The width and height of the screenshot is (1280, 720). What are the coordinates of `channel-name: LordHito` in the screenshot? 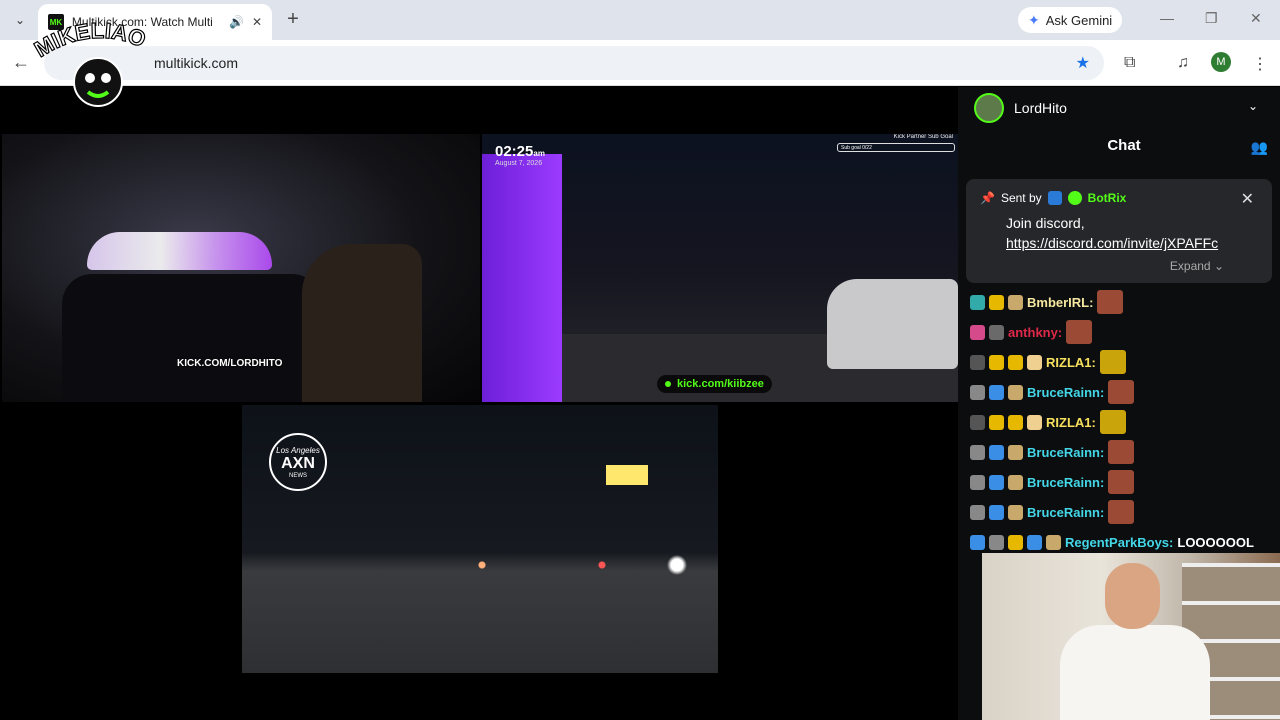 It's located at (1040, 108).